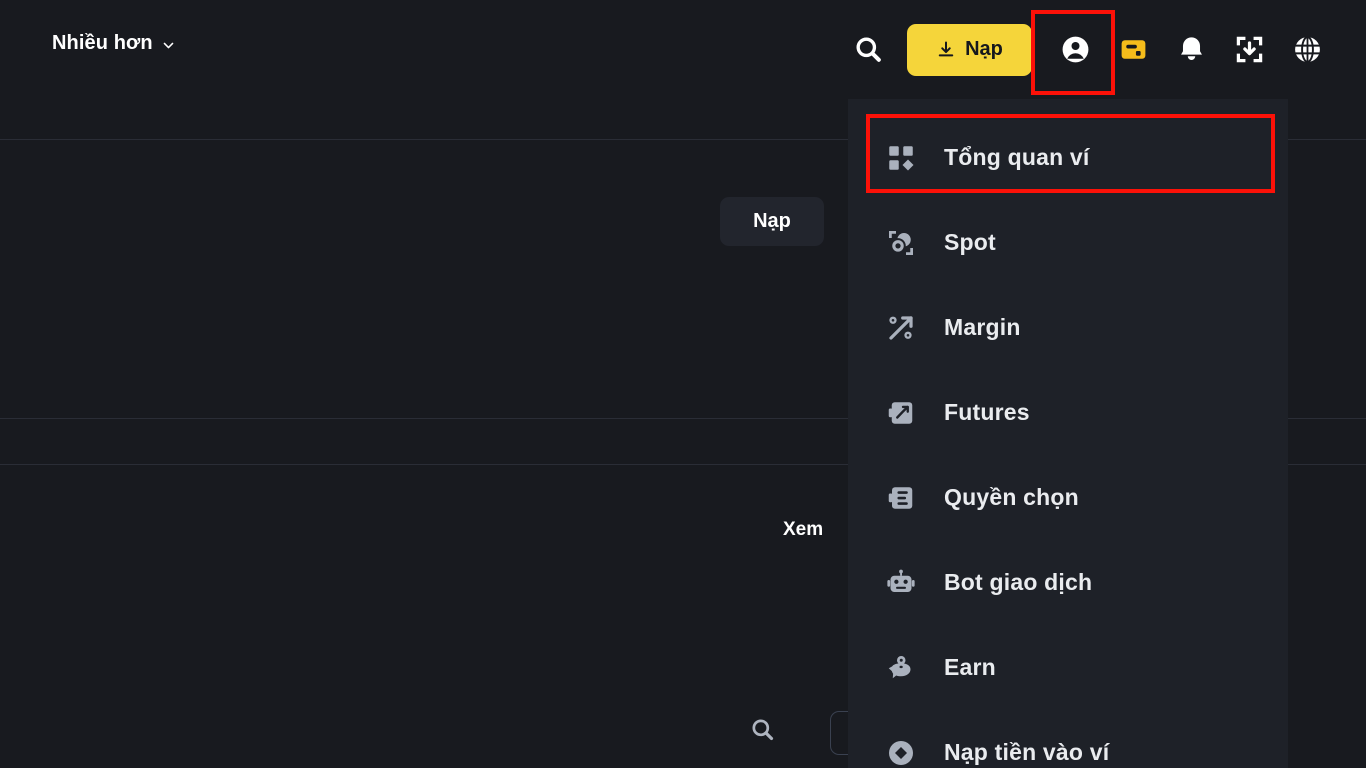  Describe the element at coordinates (1027, 752) in the screenshot. I see `menu-item-label: Nạp tiền vào ví` at that location.